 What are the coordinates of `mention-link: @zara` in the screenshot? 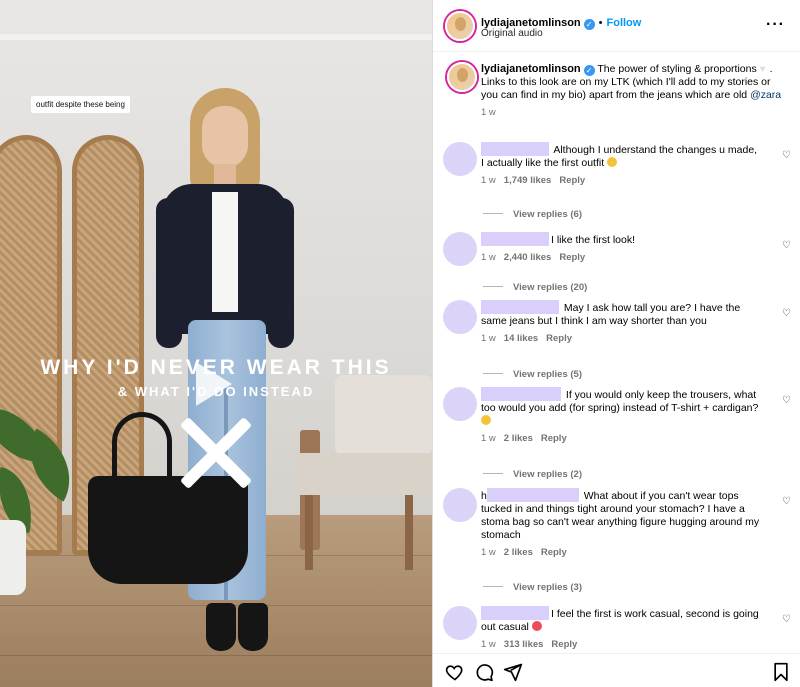 It's located at (765, 95).